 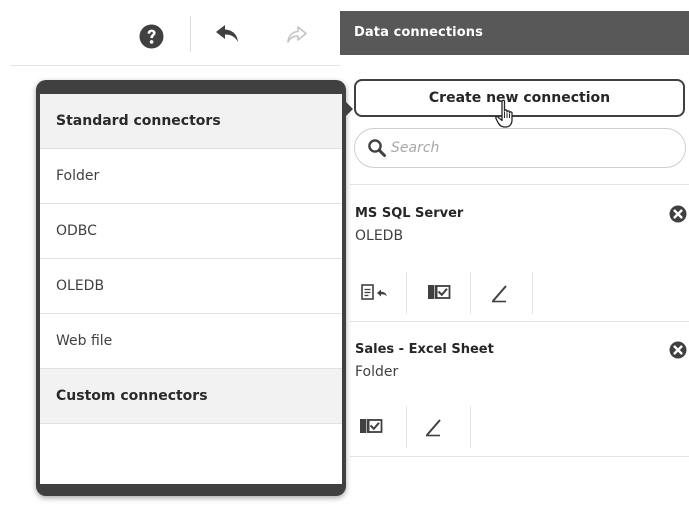 I want to click on connector-item-web-file: Web file, so click(x=191, y=341).